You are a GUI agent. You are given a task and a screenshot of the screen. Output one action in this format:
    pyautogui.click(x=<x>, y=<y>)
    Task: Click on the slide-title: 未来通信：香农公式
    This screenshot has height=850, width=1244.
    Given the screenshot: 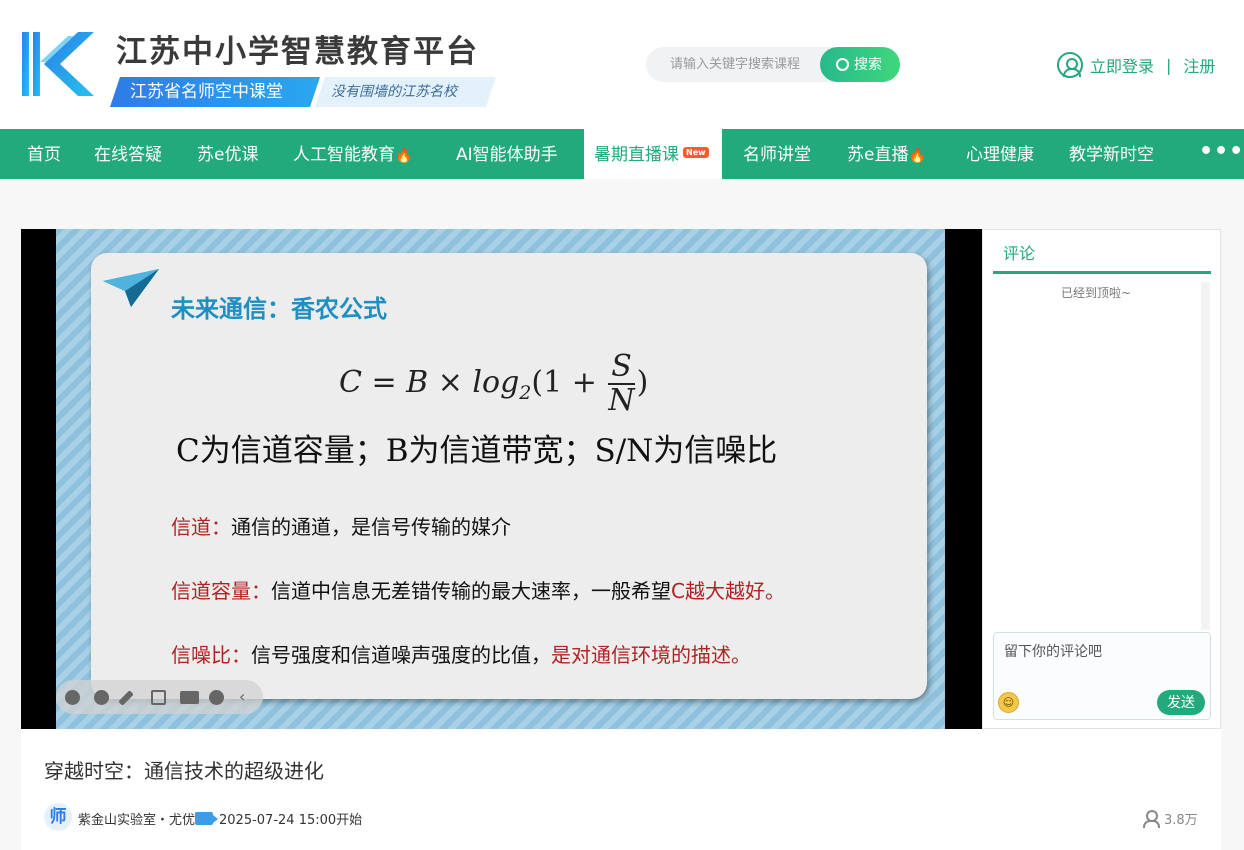 What is the action you would take?
    pyautogui.click(x=279, y=309)
    